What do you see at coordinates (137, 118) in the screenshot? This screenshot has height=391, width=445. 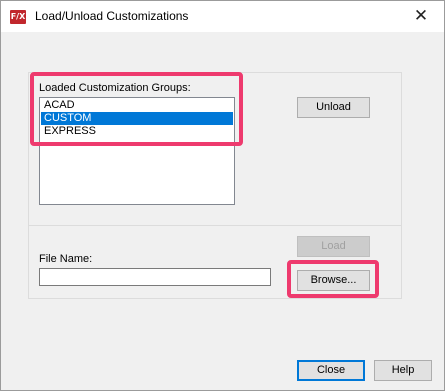 I see `list-item-custom: CUSTOM` at bounding box center [137, 118].